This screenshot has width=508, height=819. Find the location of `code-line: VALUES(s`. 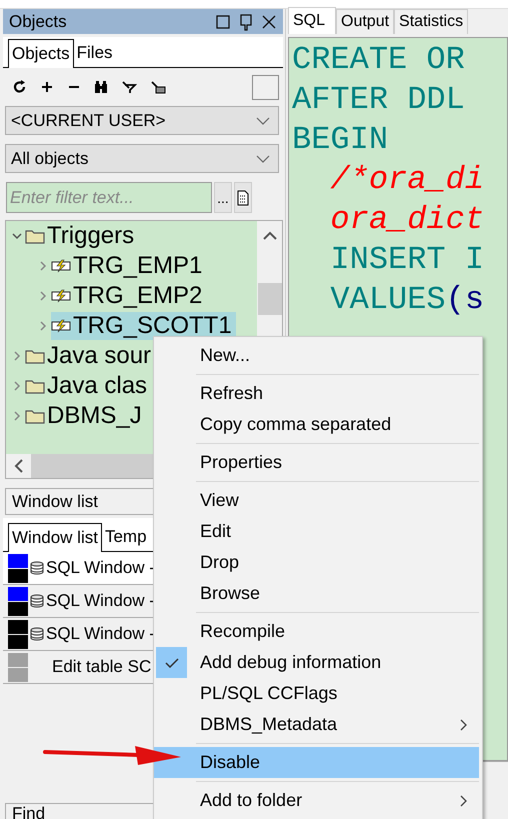

code-line: VALUES(s is located at coordinates (407, 300).